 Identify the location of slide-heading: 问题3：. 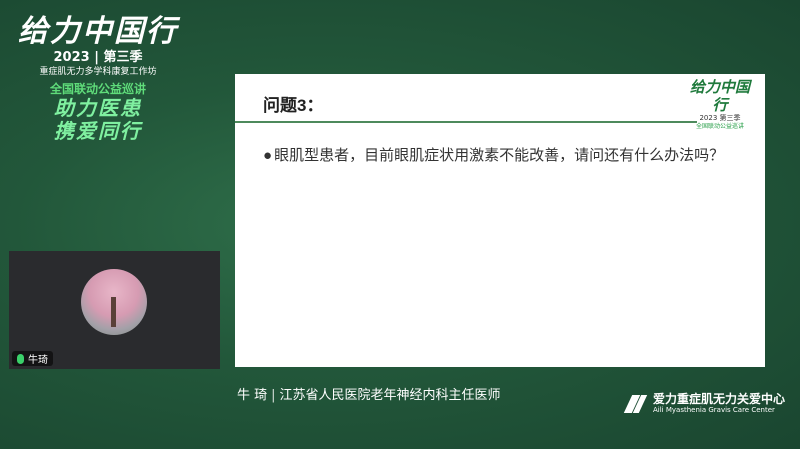
(293, 105).